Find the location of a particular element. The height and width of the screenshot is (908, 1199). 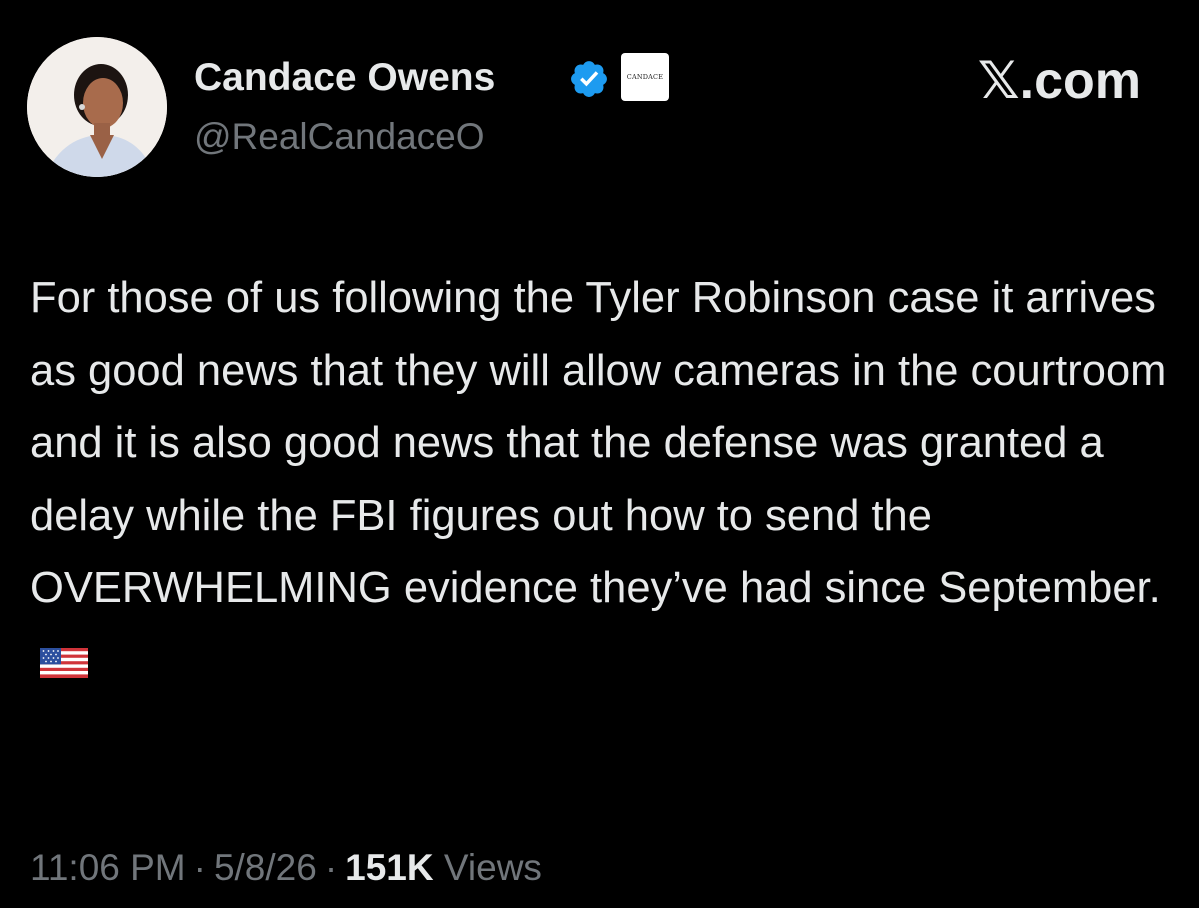

author-handle: @RealCandaceO is located at coordinates (339, 137).